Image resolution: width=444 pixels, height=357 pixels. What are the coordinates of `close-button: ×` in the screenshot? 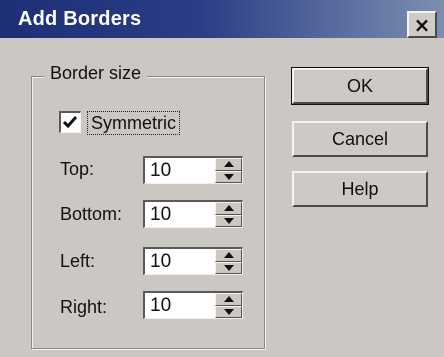 It's located at (422, 24).